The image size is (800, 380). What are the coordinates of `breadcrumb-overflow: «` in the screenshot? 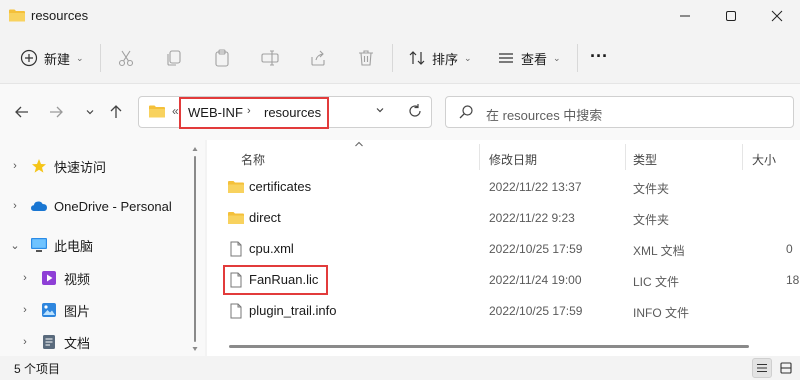 It's located at (175, 111).